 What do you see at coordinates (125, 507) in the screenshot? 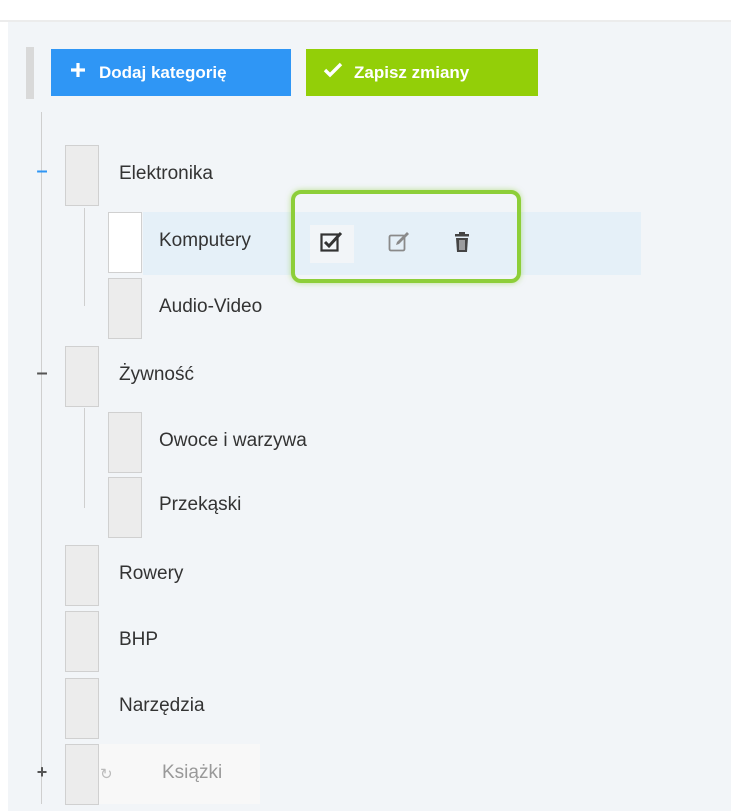
I see `drag-handle-przekaski` at bounding box center [125, 507].